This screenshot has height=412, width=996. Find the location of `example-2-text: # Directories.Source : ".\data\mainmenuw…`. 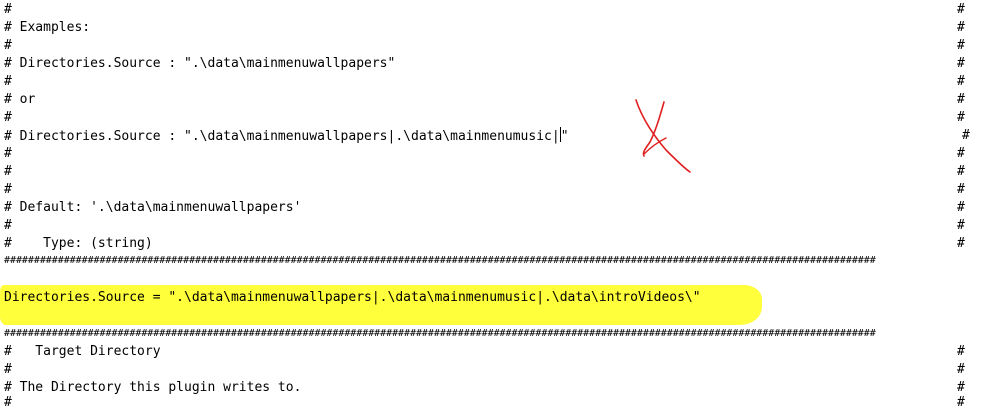

example-2-text: # Directories.Source : ".\data\mainmenuw… is located at coordinates (282, 136).